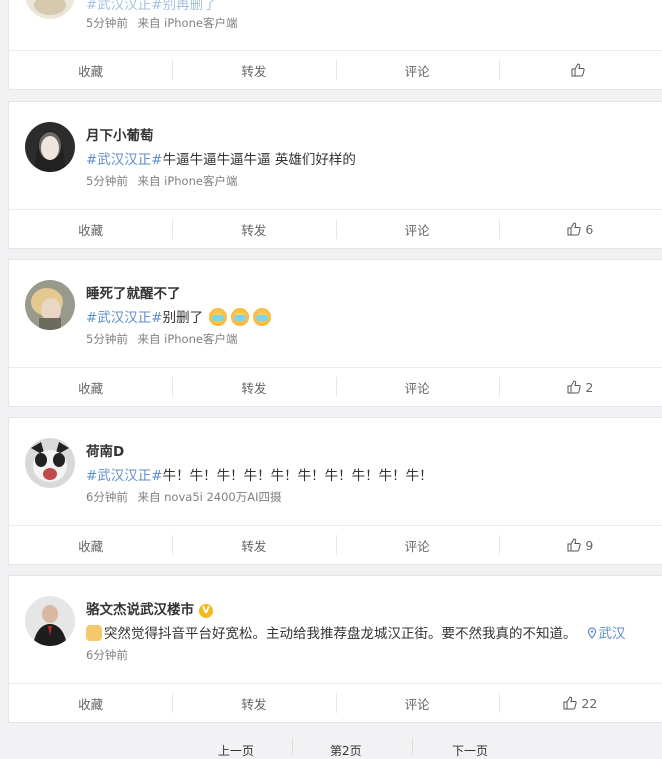  I want to click on action-bar: 收藏 转发 评论 2, so click(335, 386).